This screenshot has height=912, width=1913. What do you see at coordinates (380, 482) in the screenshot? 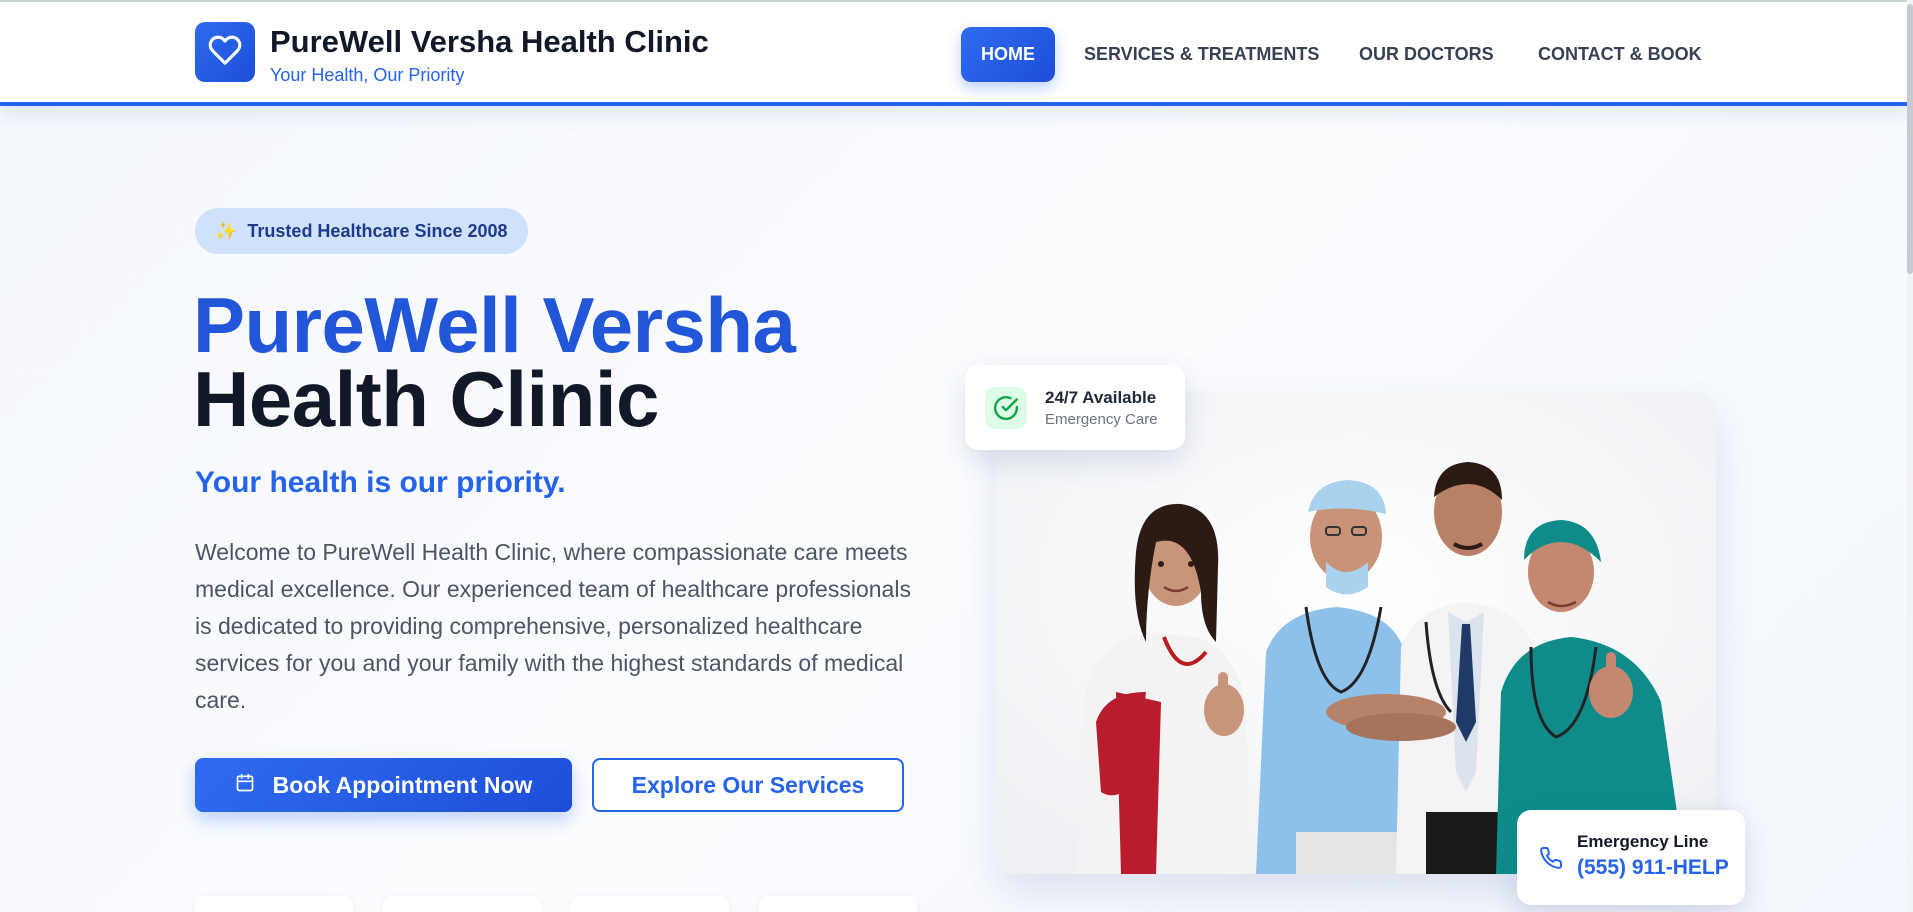
I see `hero-subtitle: Your health is our priority.` at bounding box center [380, 482].